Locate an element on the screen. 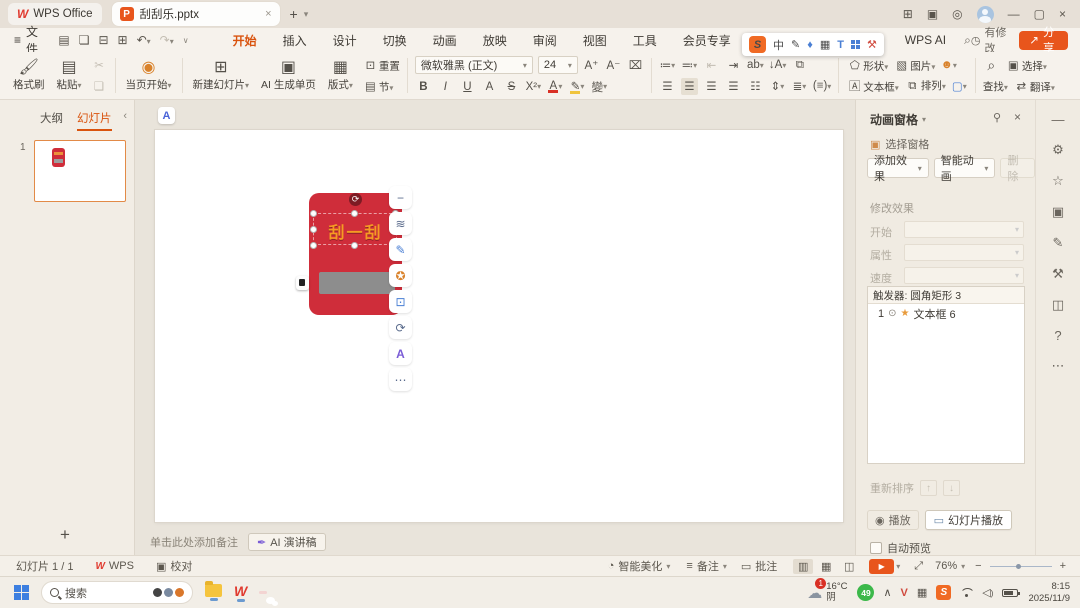  wechat-app is located at coordinates (263, 592).